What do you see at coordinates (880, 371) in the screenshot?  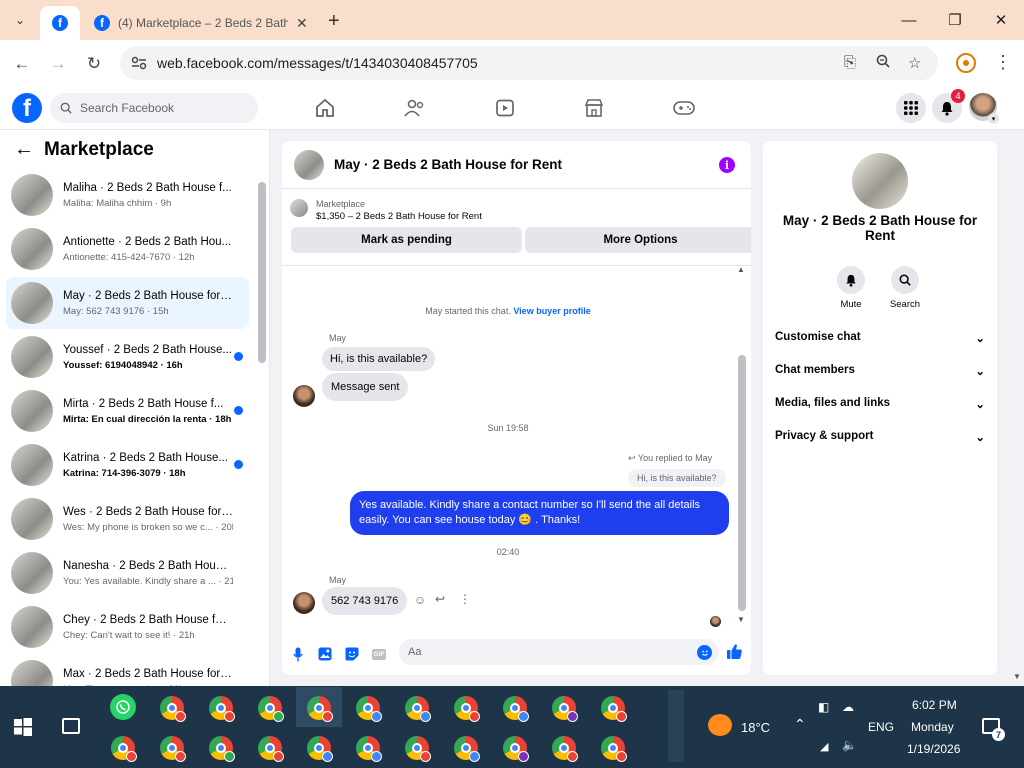 I see `chat-members-section: Chat members ⌄` at bounding box center [880, 371].